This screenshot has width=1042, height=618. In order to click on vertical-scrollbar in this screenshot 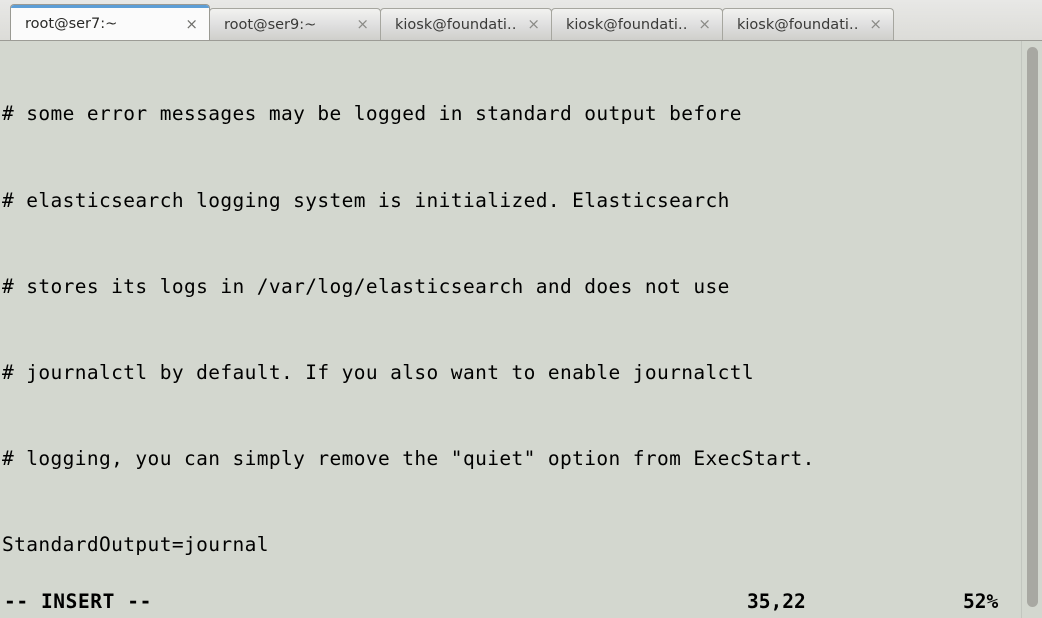, I will do `click(1031, 329)`.